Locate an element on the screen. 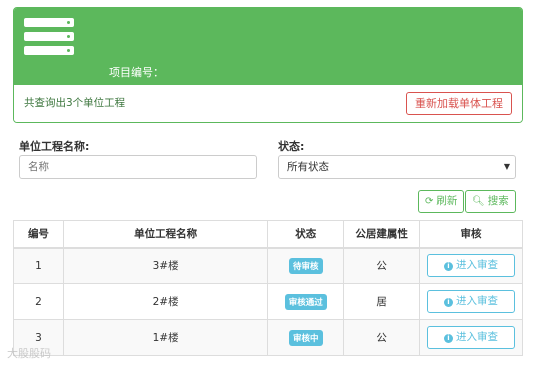  status-badge: 审核通过 is located at coordinates (305, 301).